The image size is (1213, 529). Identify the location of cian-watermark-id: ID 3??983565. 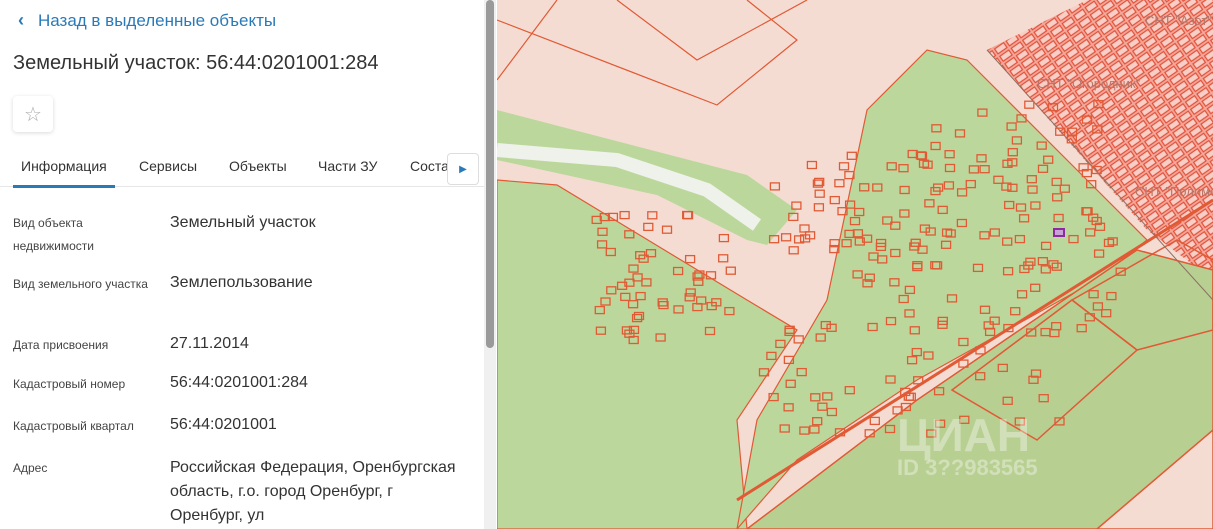
(967, 467).